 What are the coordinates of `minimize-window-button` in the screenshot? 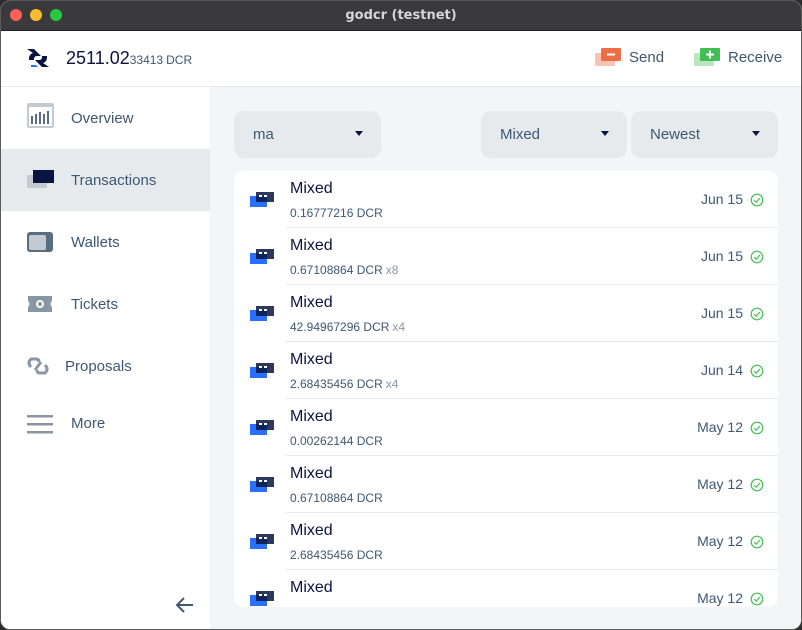 It's located at (36, 15).